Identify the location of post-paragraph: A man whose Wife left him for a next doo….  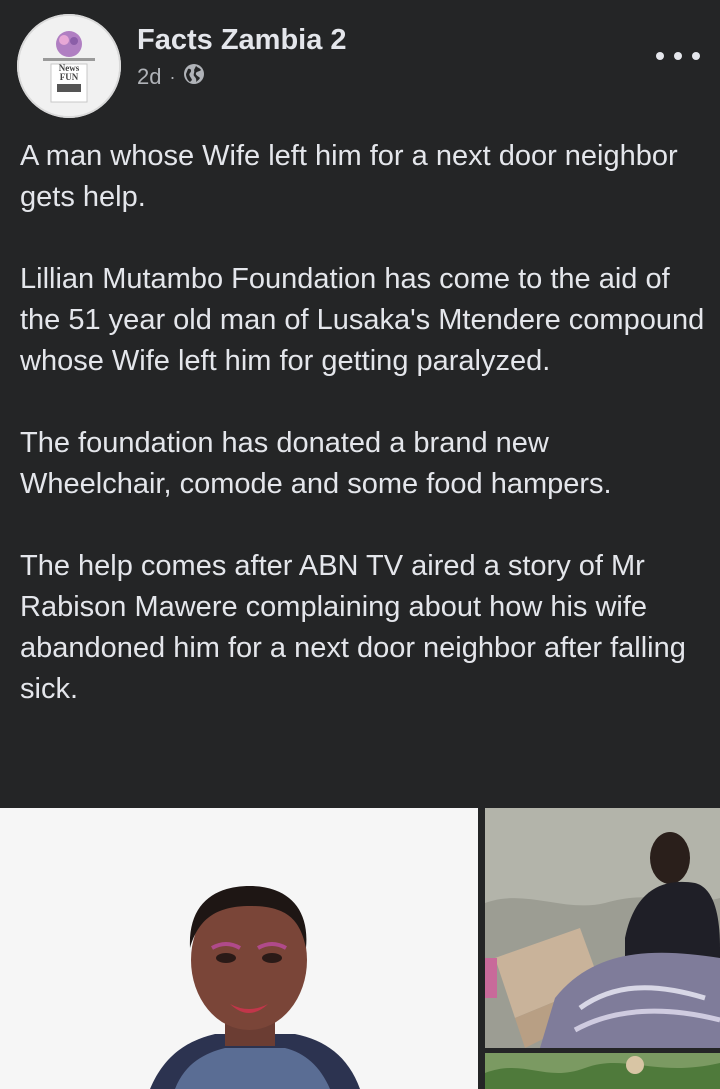
(349, 176).